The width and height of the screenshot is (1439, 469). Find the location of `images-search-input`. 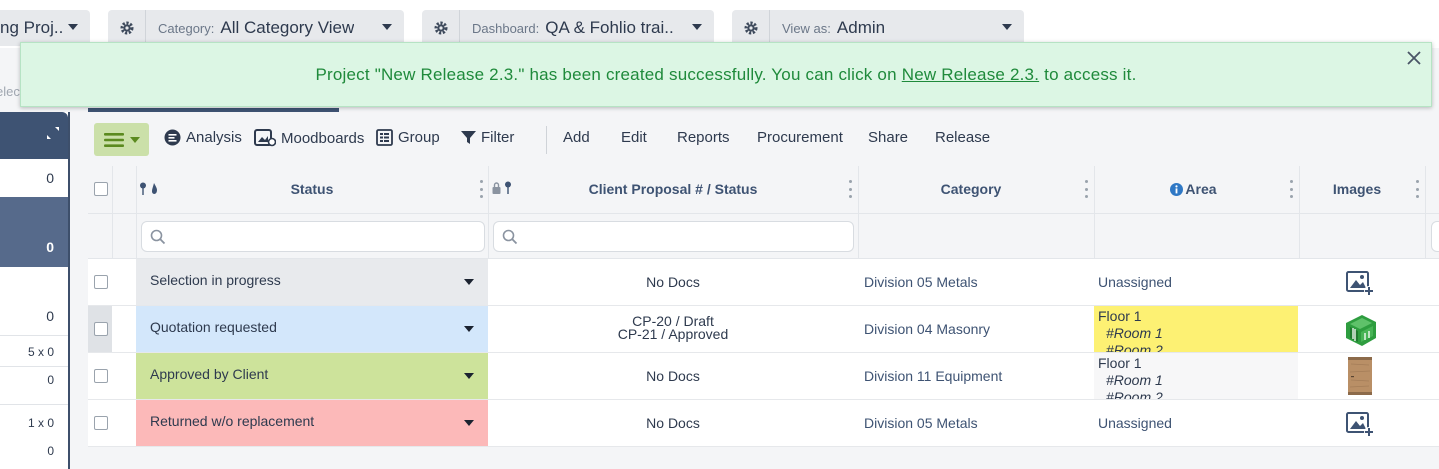

images-search-input is located at coordinates (1435, 236).